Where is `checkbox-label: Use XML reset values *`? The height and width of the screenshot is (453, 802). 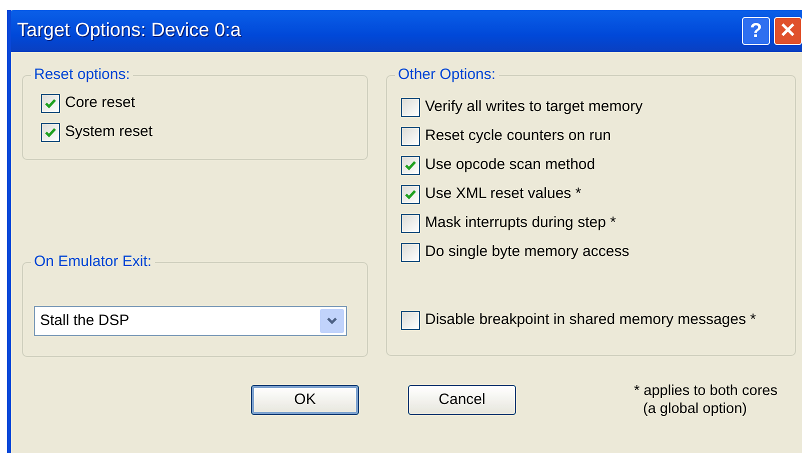 checkbox-label: Use XML reset values * is located at coordinates (503, 194).